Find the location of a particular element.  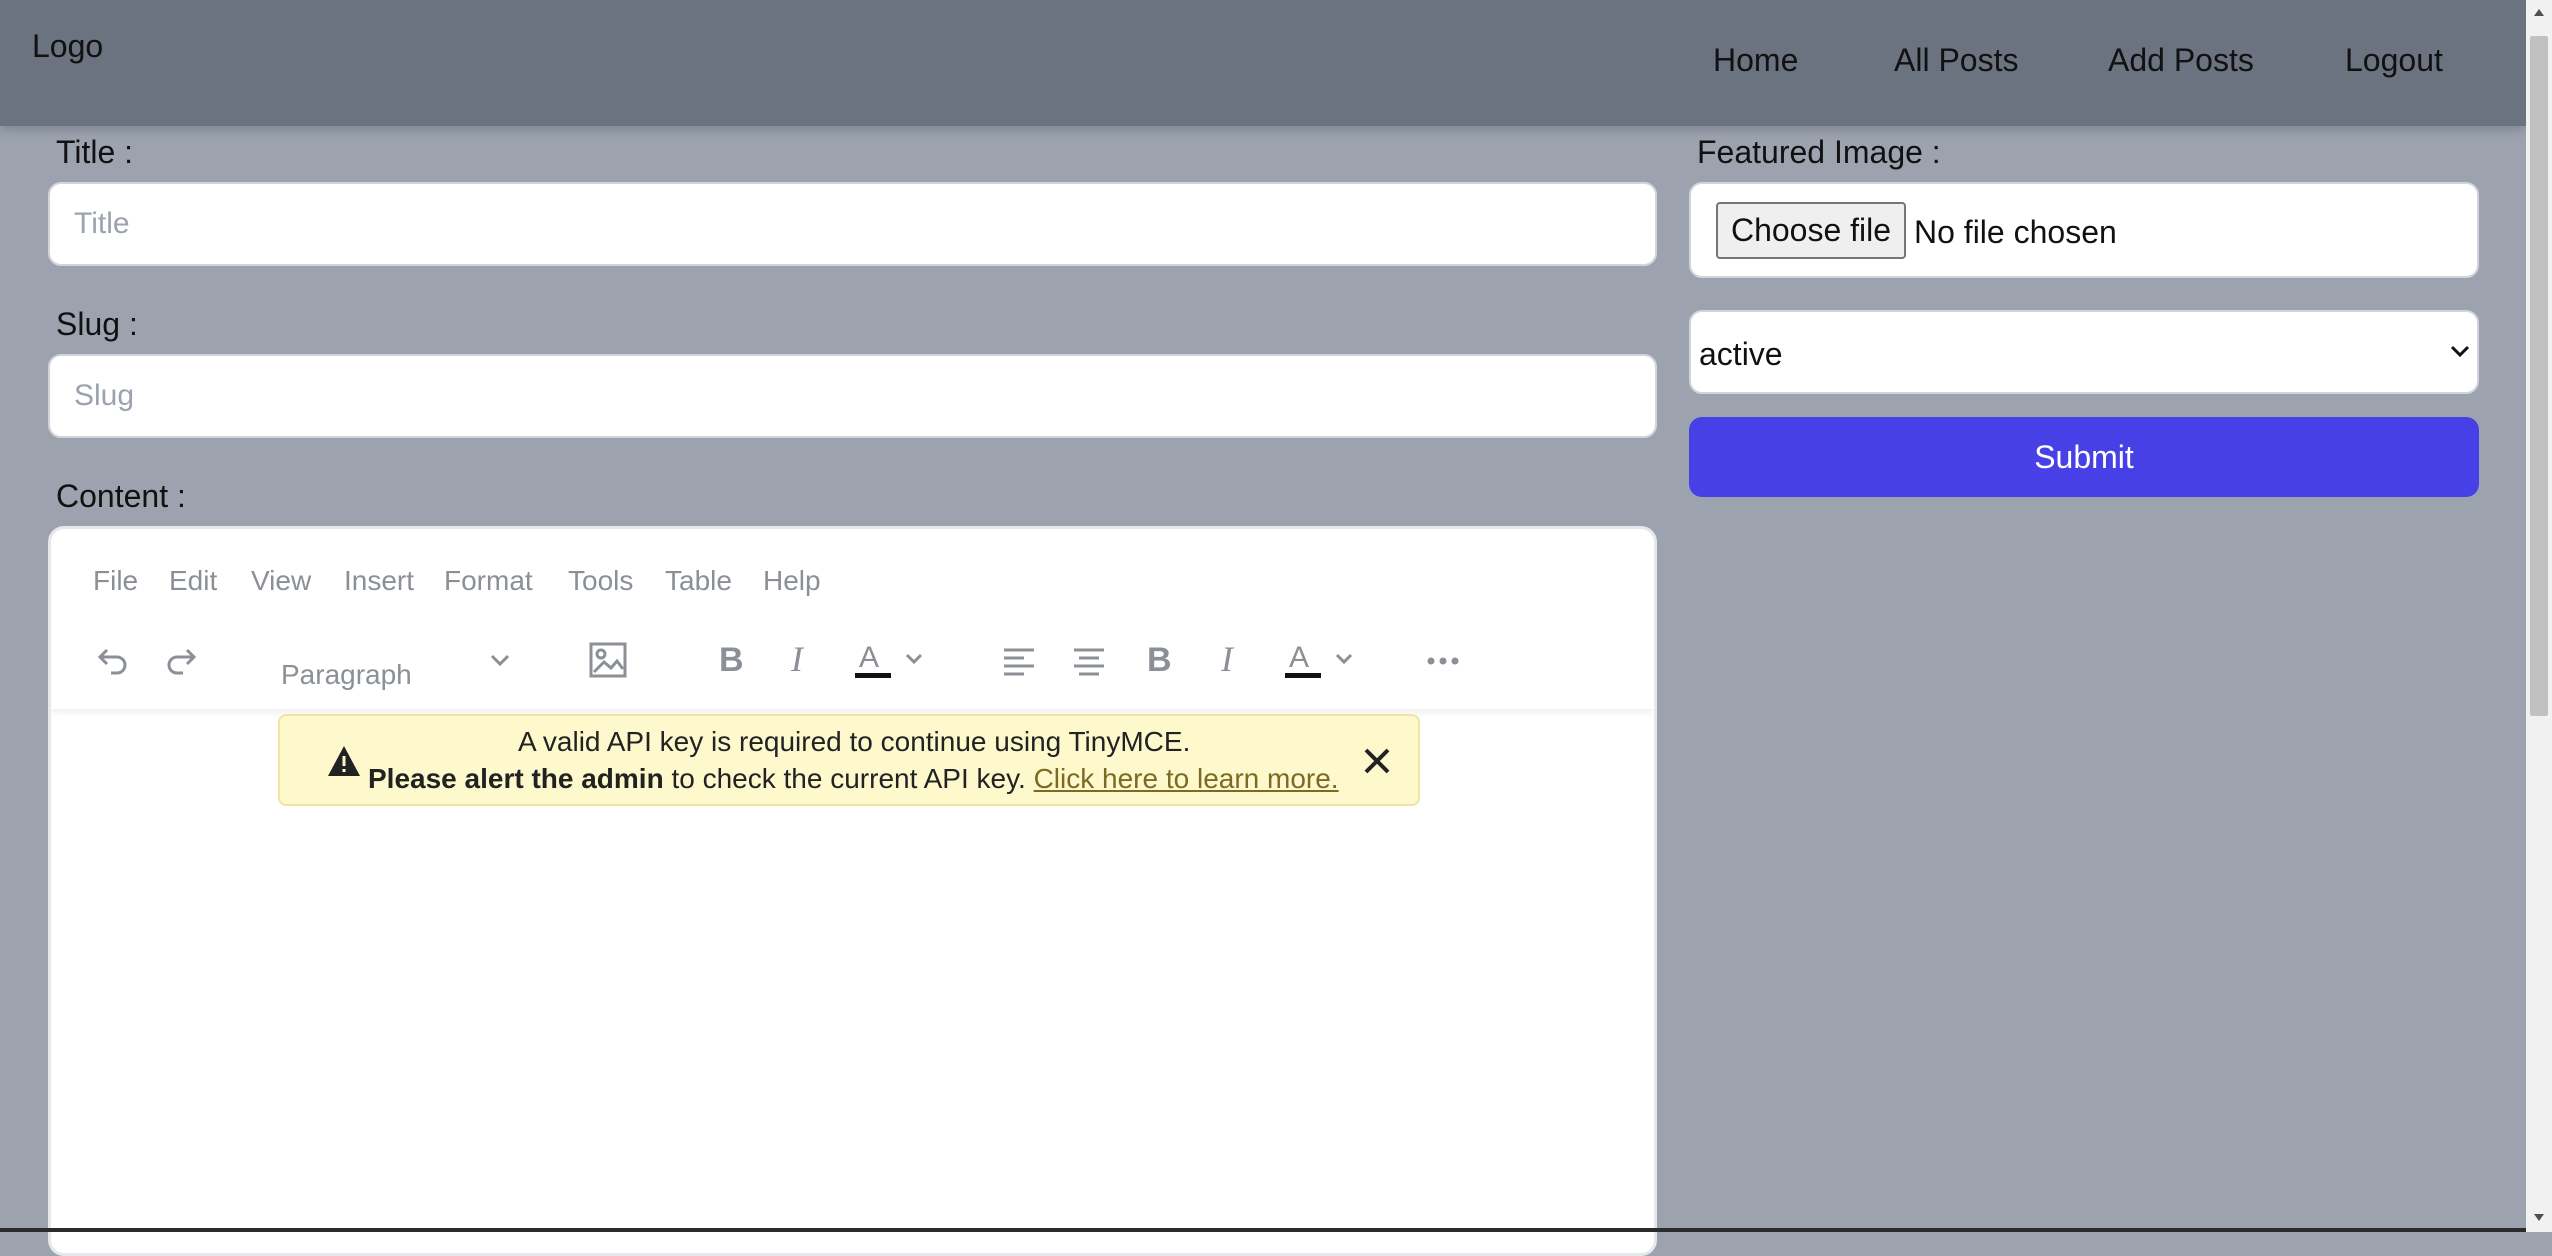

title-input is located at coordinates (852, 224).